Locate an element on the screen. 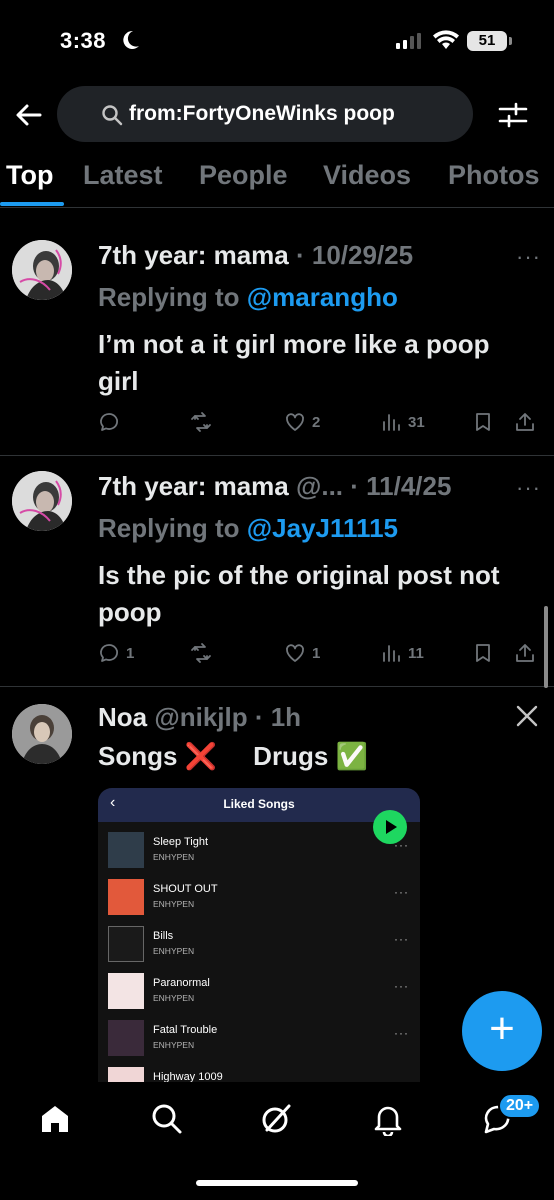  post-header: Noa @nikjlp · 1h is located at coordinates (199, 717).